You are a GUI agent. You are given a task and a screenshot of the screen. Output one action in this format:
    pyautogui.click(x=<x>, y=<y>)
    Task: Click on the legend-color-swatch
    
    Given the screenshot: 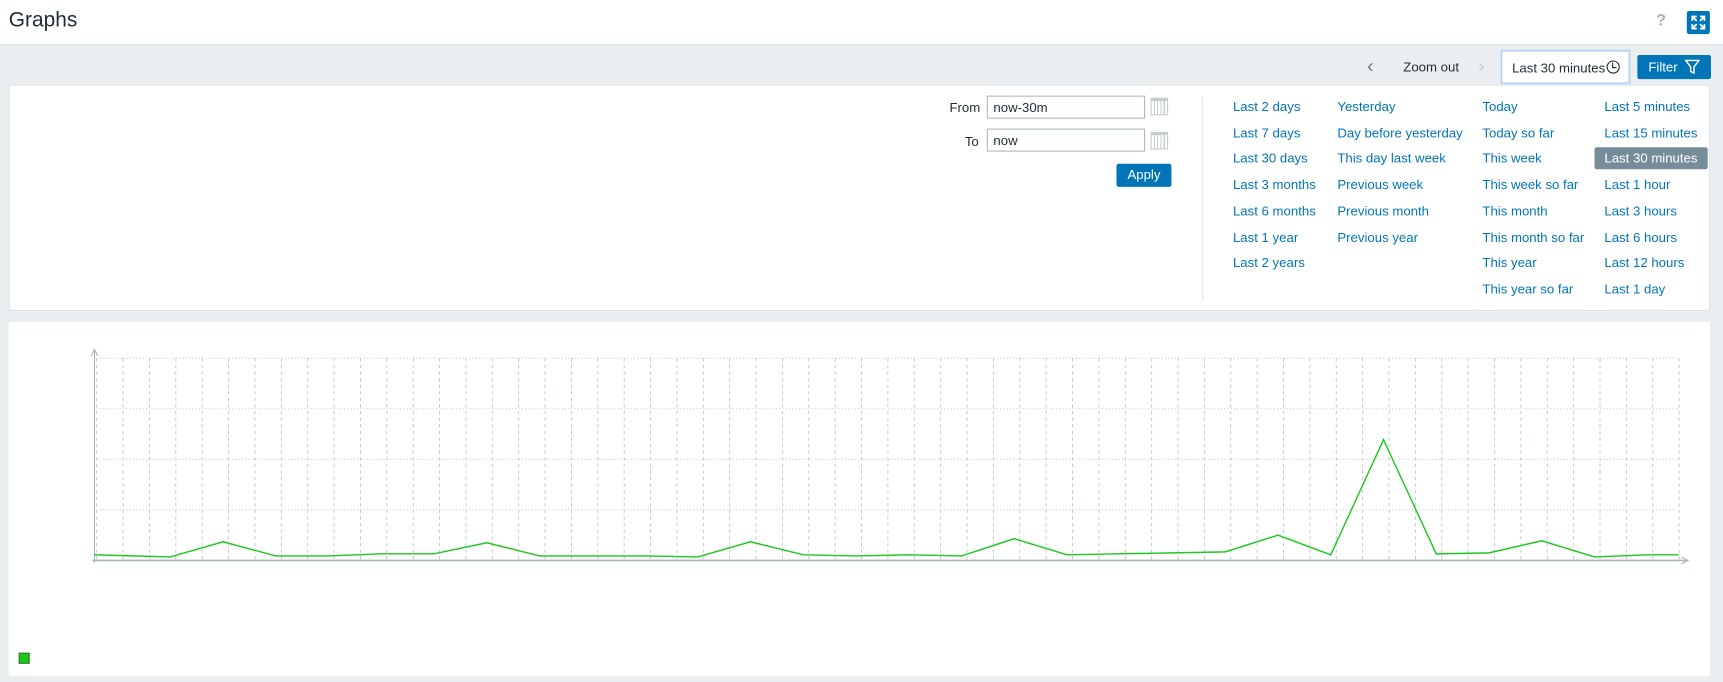 What is the action you would take?
    pyautogui.click(x=24, y=658)
    